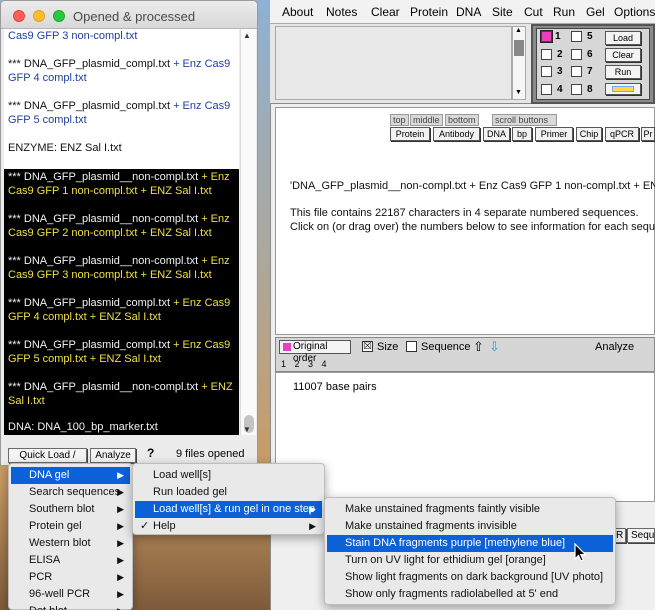 This screenshot has width=655, height=610. What do you see at coordinates (103, 177) in the screenshot?
I see `file-entry-text: *** DNA_GFP_plasmid__non-compl.txt` at bounding box center [103, 177].